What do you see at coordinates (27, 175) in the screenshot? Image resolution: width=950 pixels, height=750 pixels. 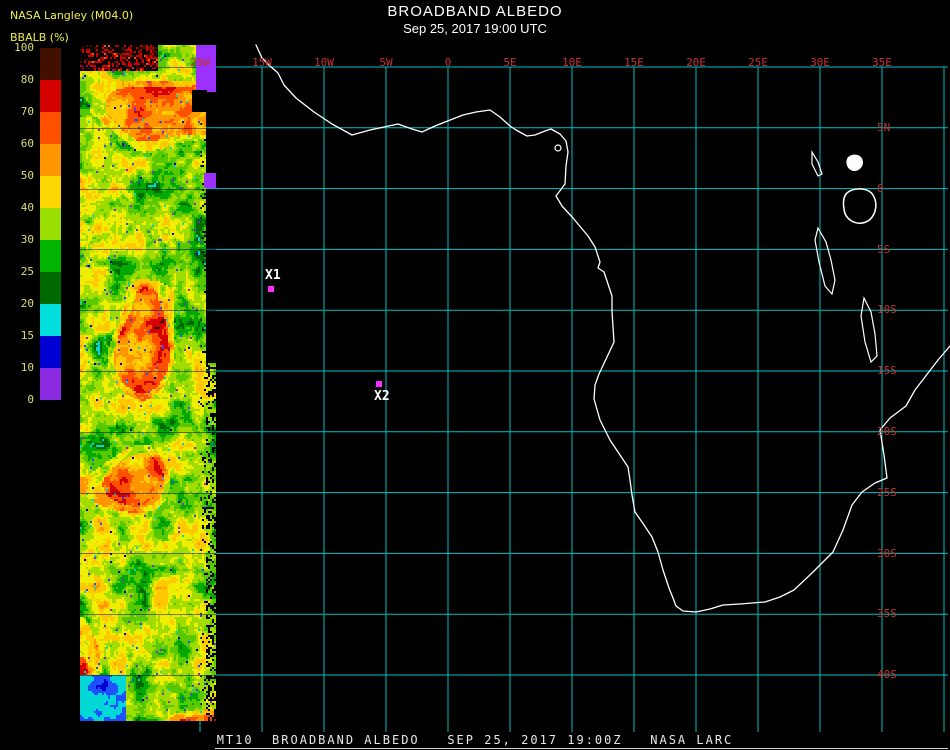 I see `colorbar-label: 50` at bounding box center [27, 175].